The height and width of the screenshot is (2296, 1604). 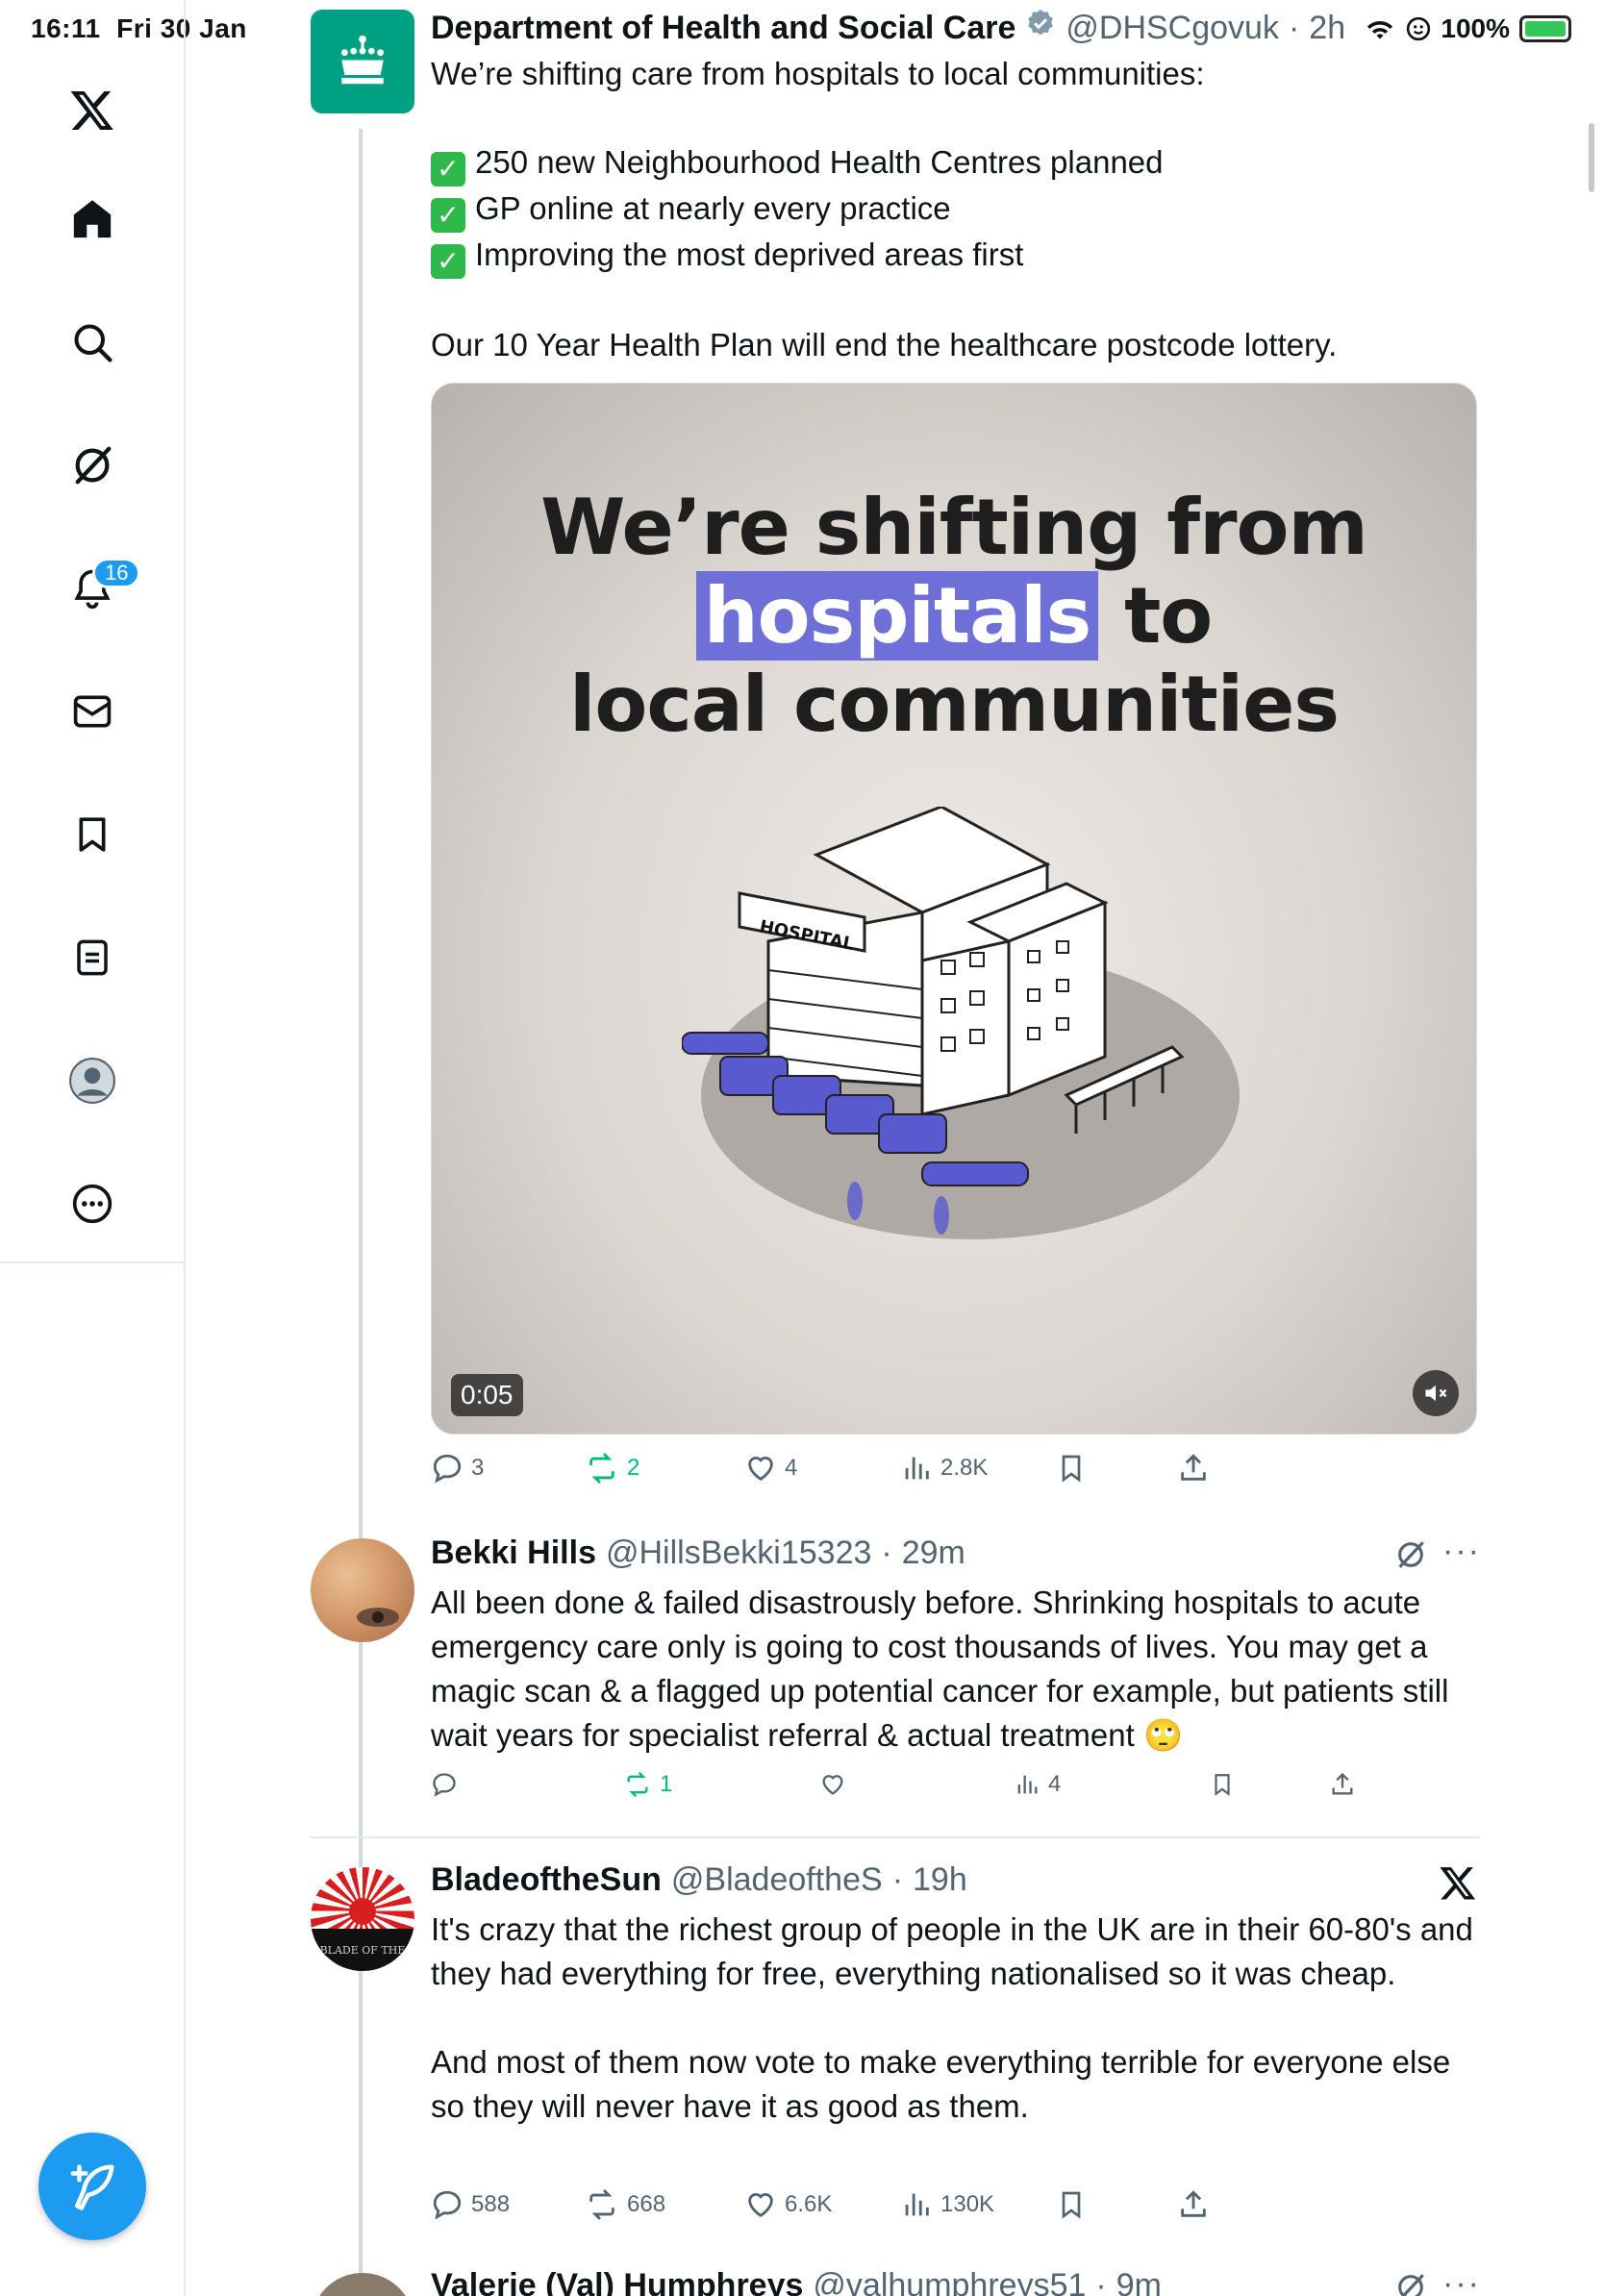 What do you see at coordinates (617, 2281) in the screenshot?
I see `reply-author-name: Valerie (Val) Humphreys` at bounding box center [617, 2281].